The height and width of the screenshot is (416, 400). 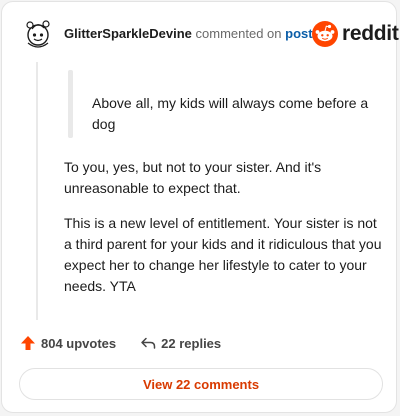 What do you see at coordinates (201, 384) in the screenshot?
I see `view-comments-button: View 22 comments` at bounding box center [201, 384].